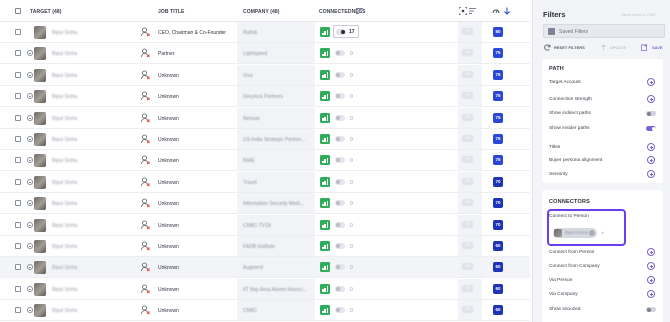 The image size is (670, 322). What do you see at coordinates (496, 11) in the screenshot?
I see `gauge-icon` at bounding box center [496, 11].